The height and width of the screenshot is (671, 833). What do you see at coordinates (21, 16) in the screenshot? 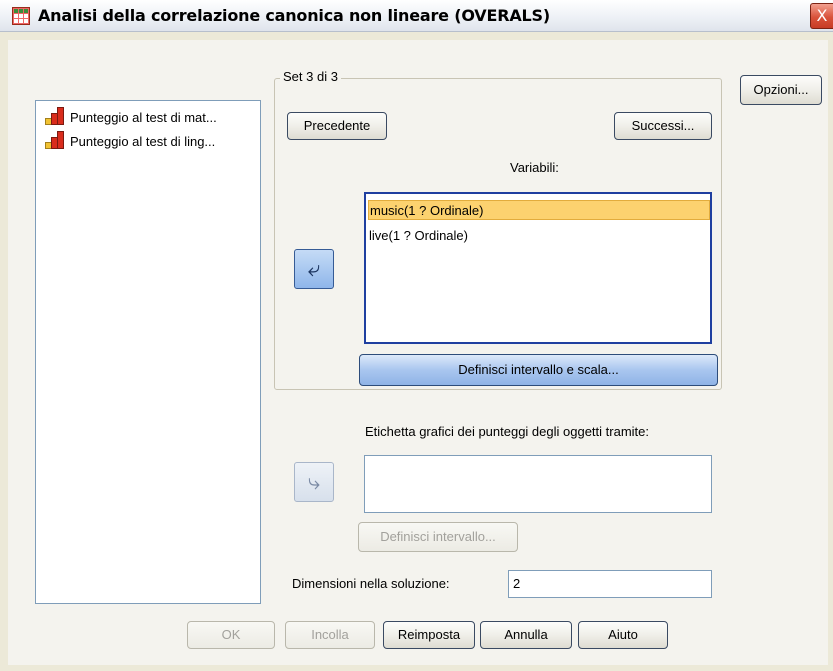
I see `data-grid-app-icon` at bounding box center [21, 16].